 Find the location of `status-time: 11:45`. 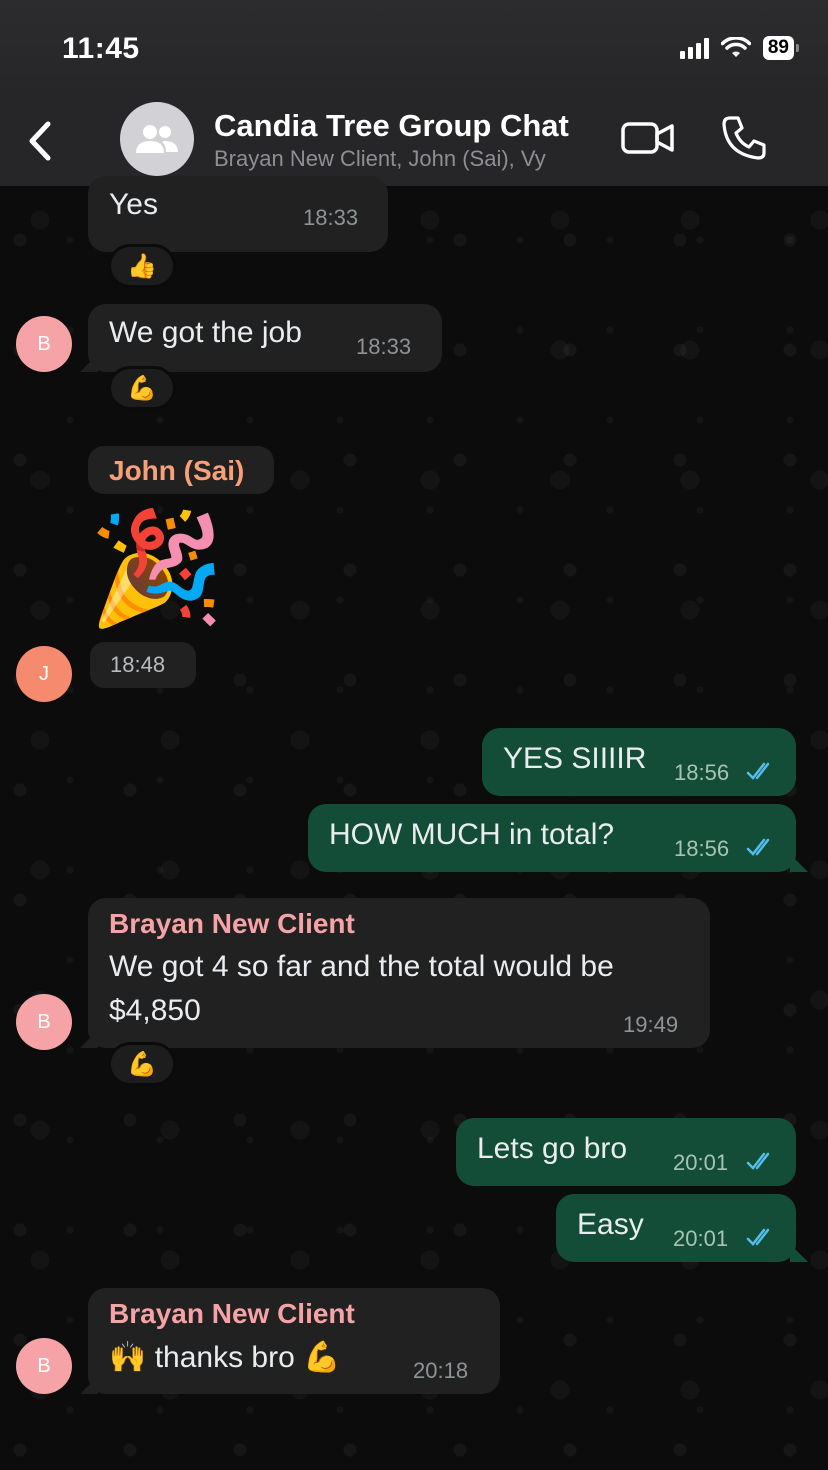

status-time: 11:45 is located at coordinates (101, 48).